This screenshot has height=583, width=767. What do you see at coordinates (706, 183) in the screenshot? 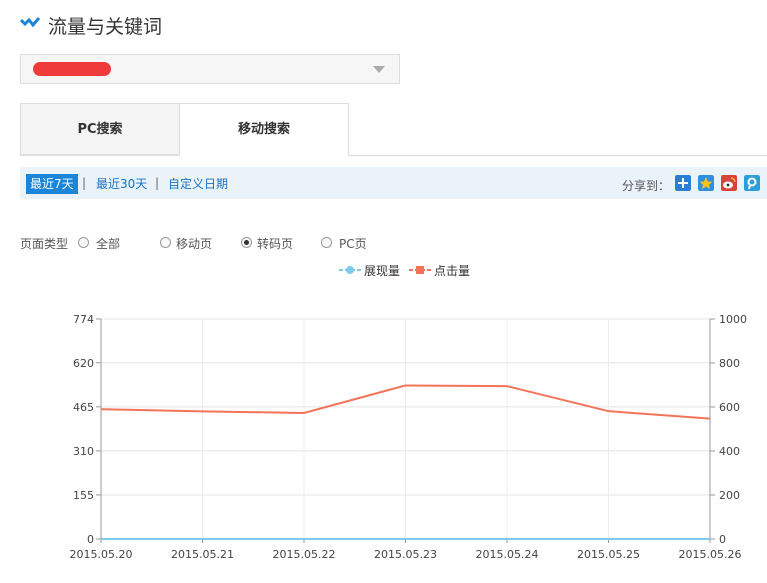
I see `qzone-icon` at bounding box center [706, 183].